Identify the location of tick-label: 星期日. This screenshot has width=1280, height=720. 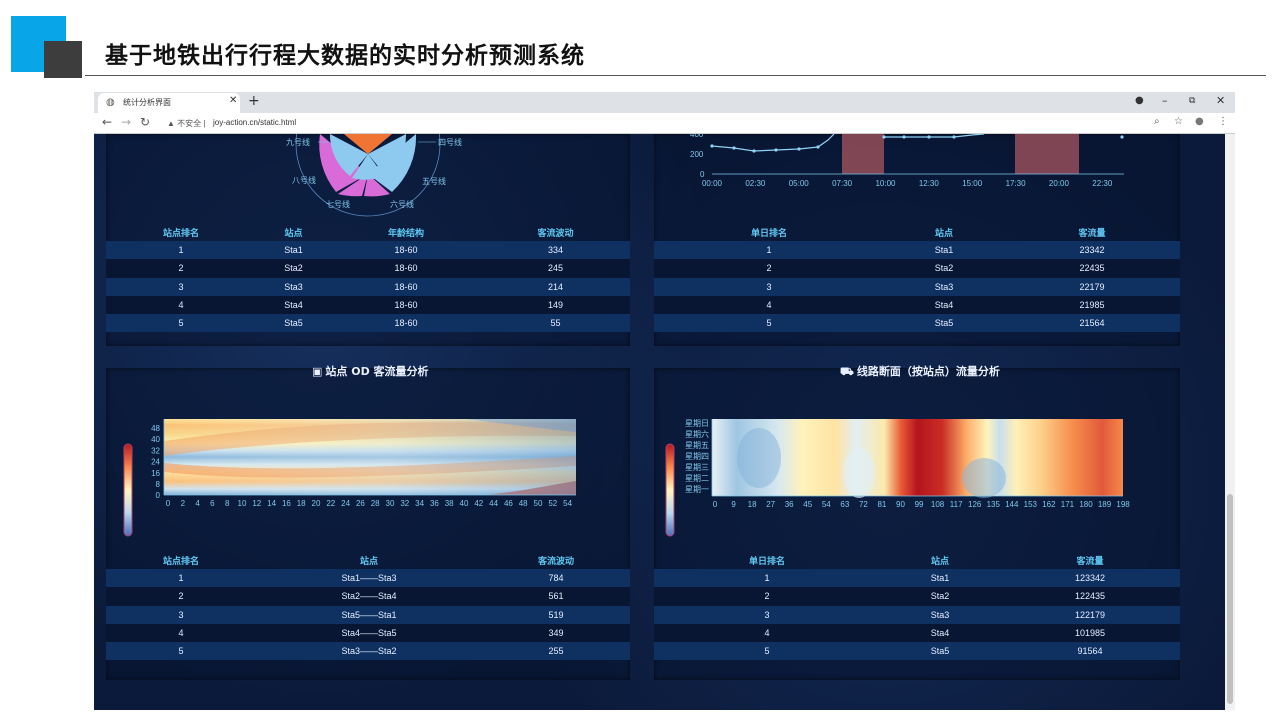
(697, 423).